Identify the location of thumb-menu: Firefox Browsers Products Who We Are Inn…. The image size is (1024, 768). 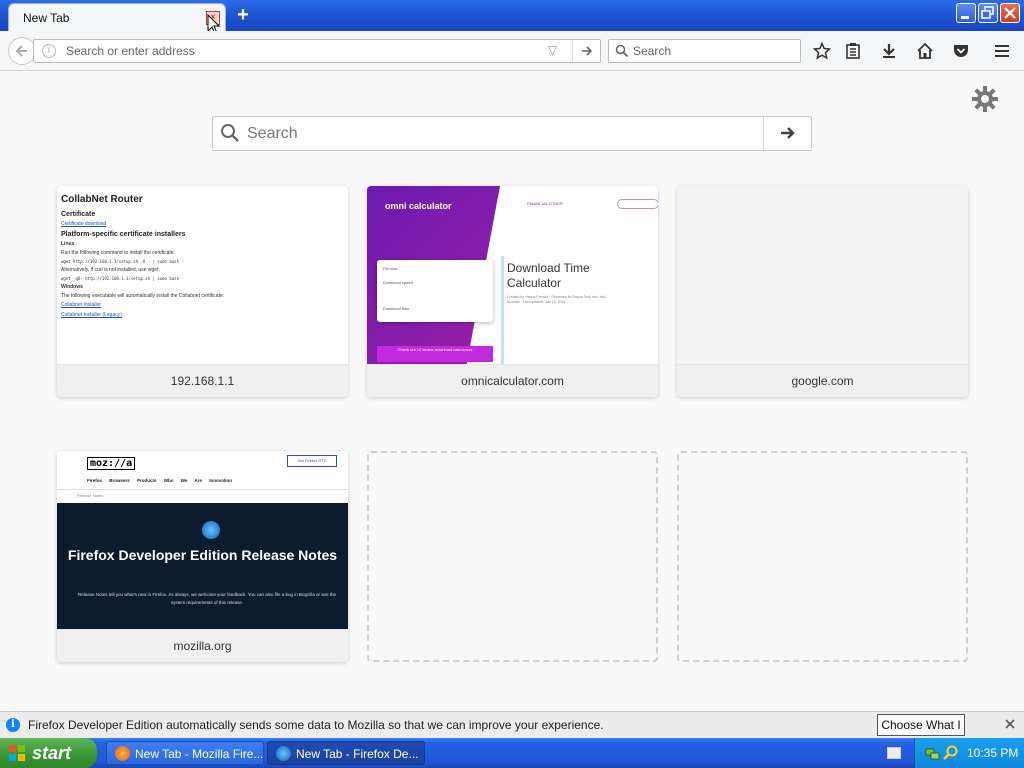
(160, 480).